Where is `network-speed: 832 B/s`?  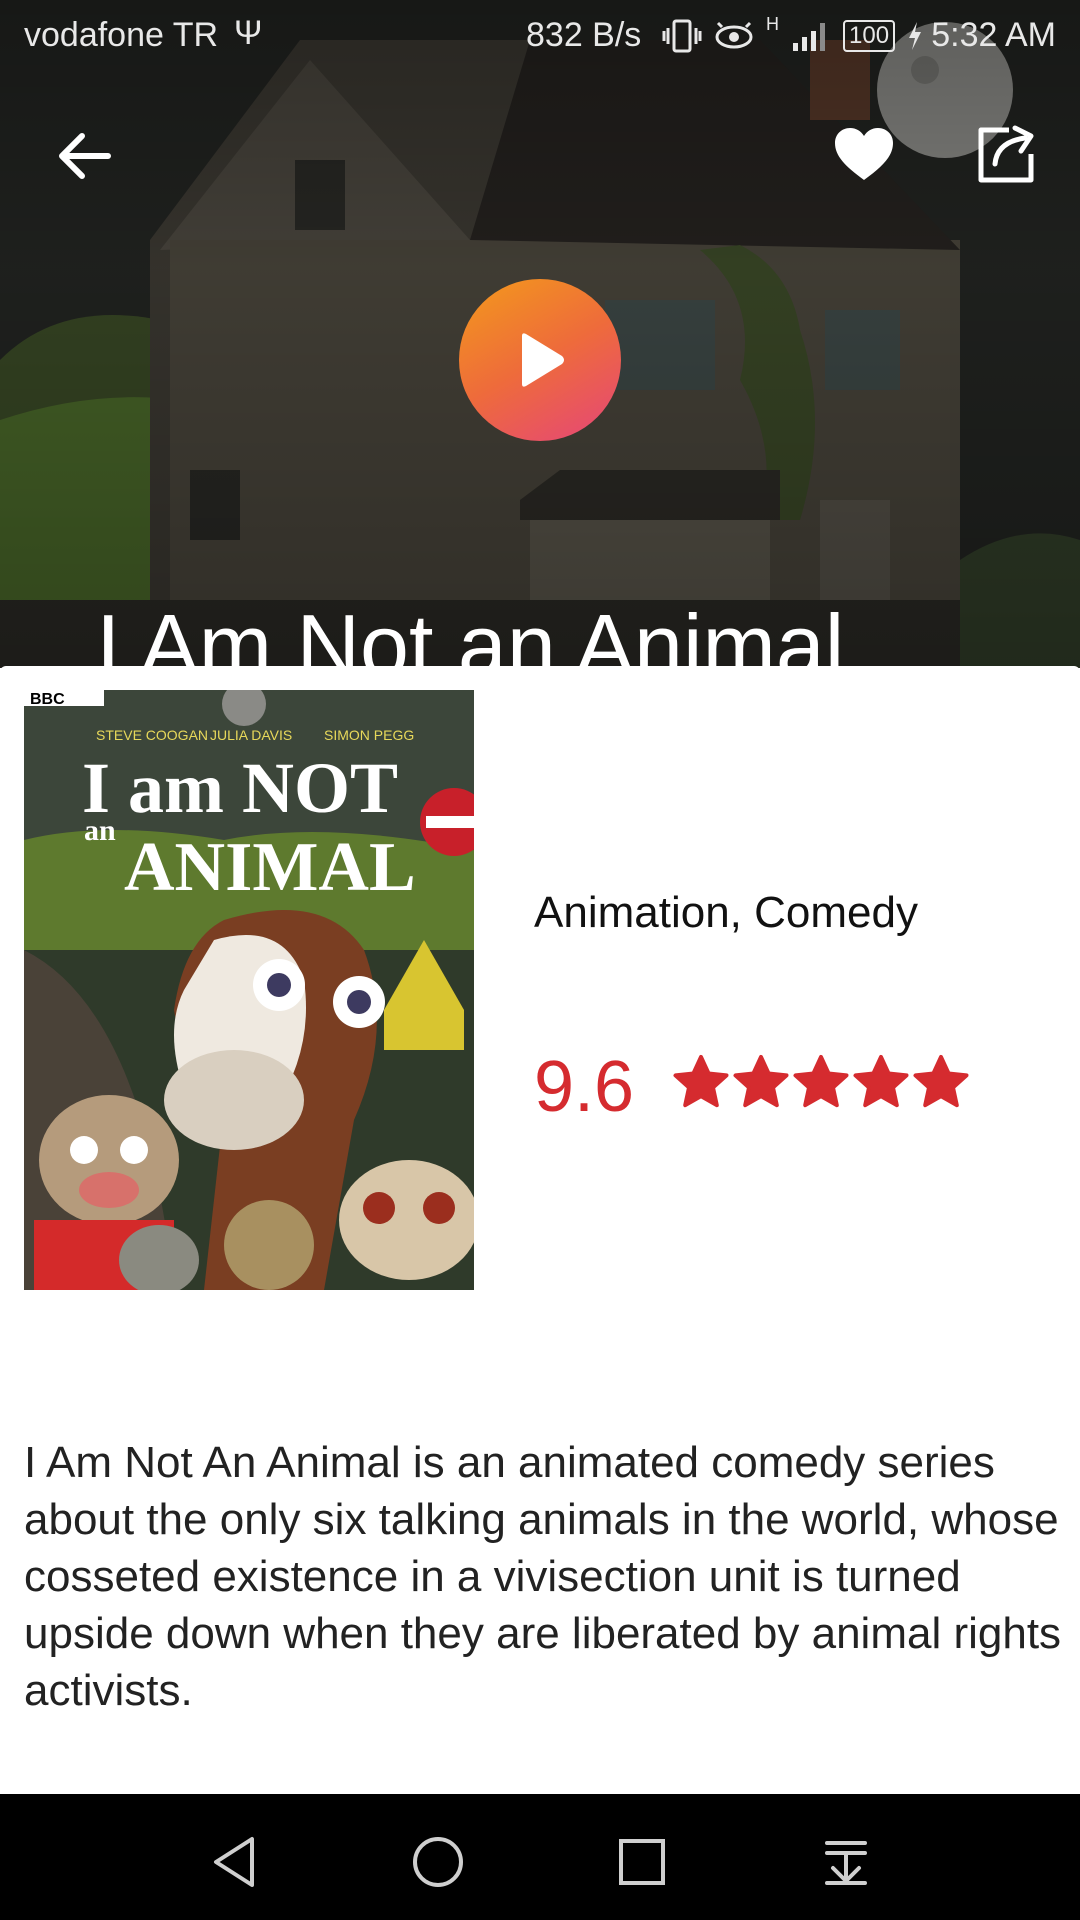
network-speed: 832 B/s is located at coordinates (584, 35).